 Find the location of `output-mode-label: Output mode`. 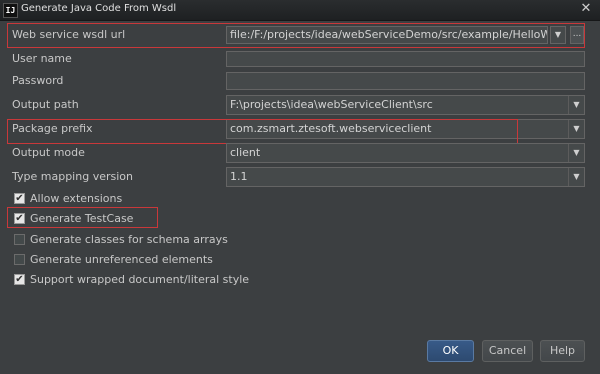

output-mode-label: Output mode is located at coordinates (48, 152).